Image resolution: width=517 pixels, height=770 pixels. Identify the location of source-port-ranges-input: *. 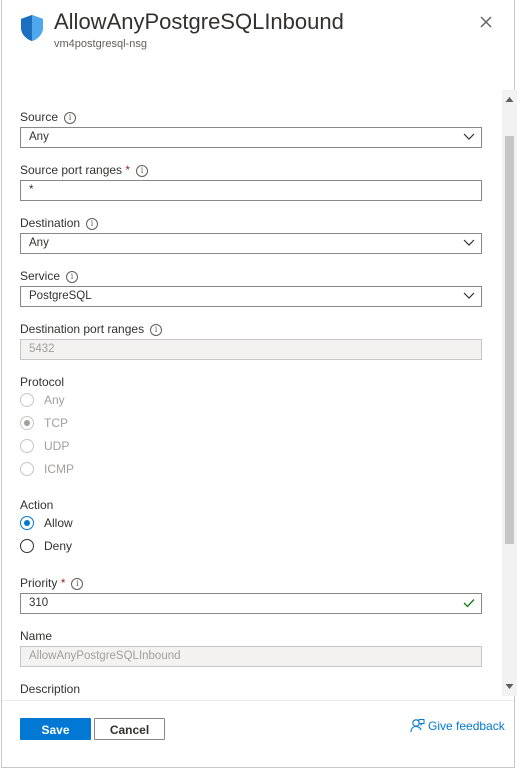
(251, 190).